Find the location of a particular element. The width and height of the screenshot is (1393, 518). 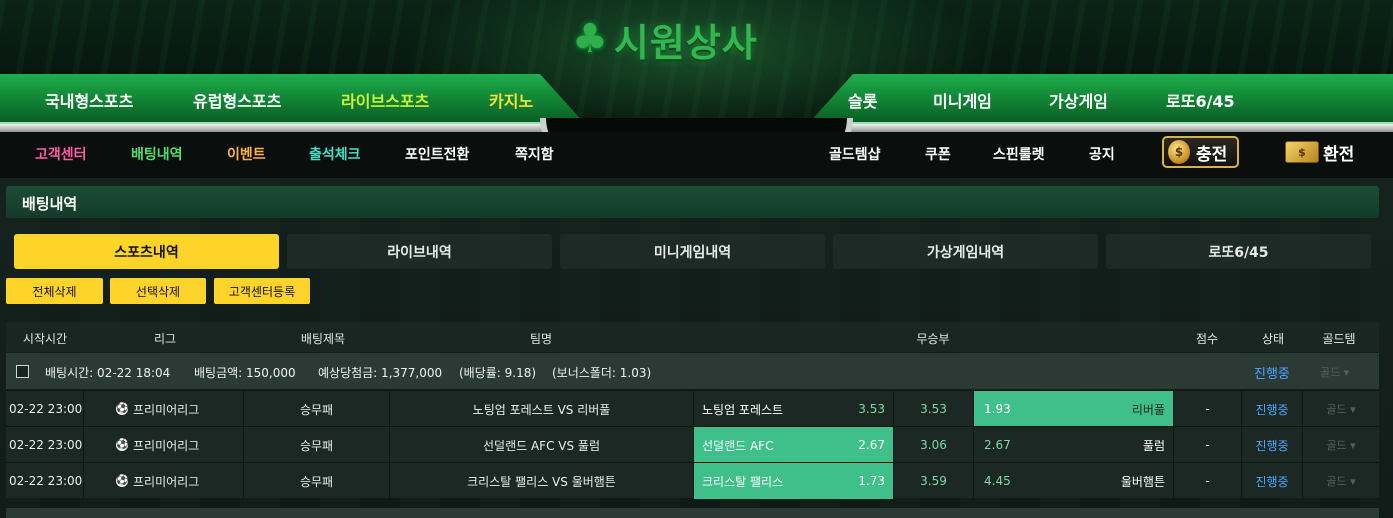

summary-bet-amount: 배팅금액: 150,000 is located at coordinates (245, 373).